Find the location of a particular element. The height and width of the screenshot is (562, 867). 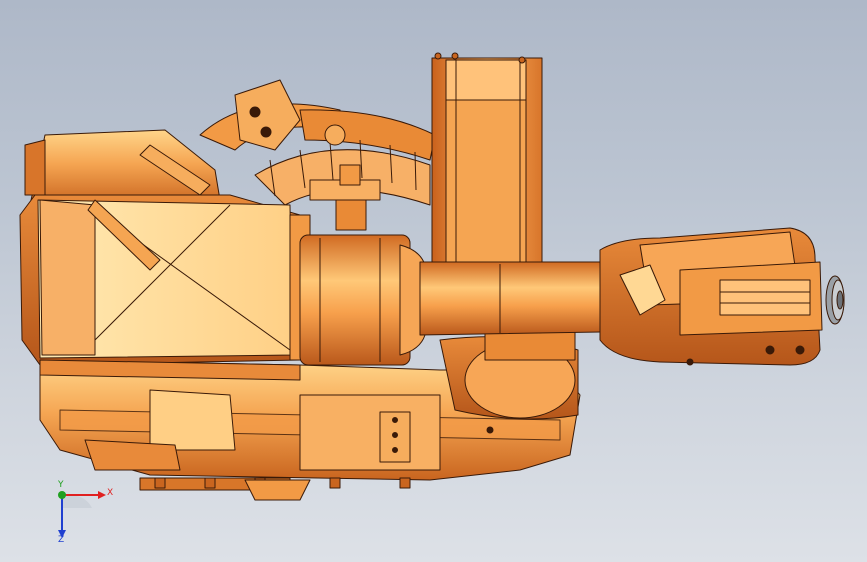

z-axis-label: Z is located at coordinates (61, 540).